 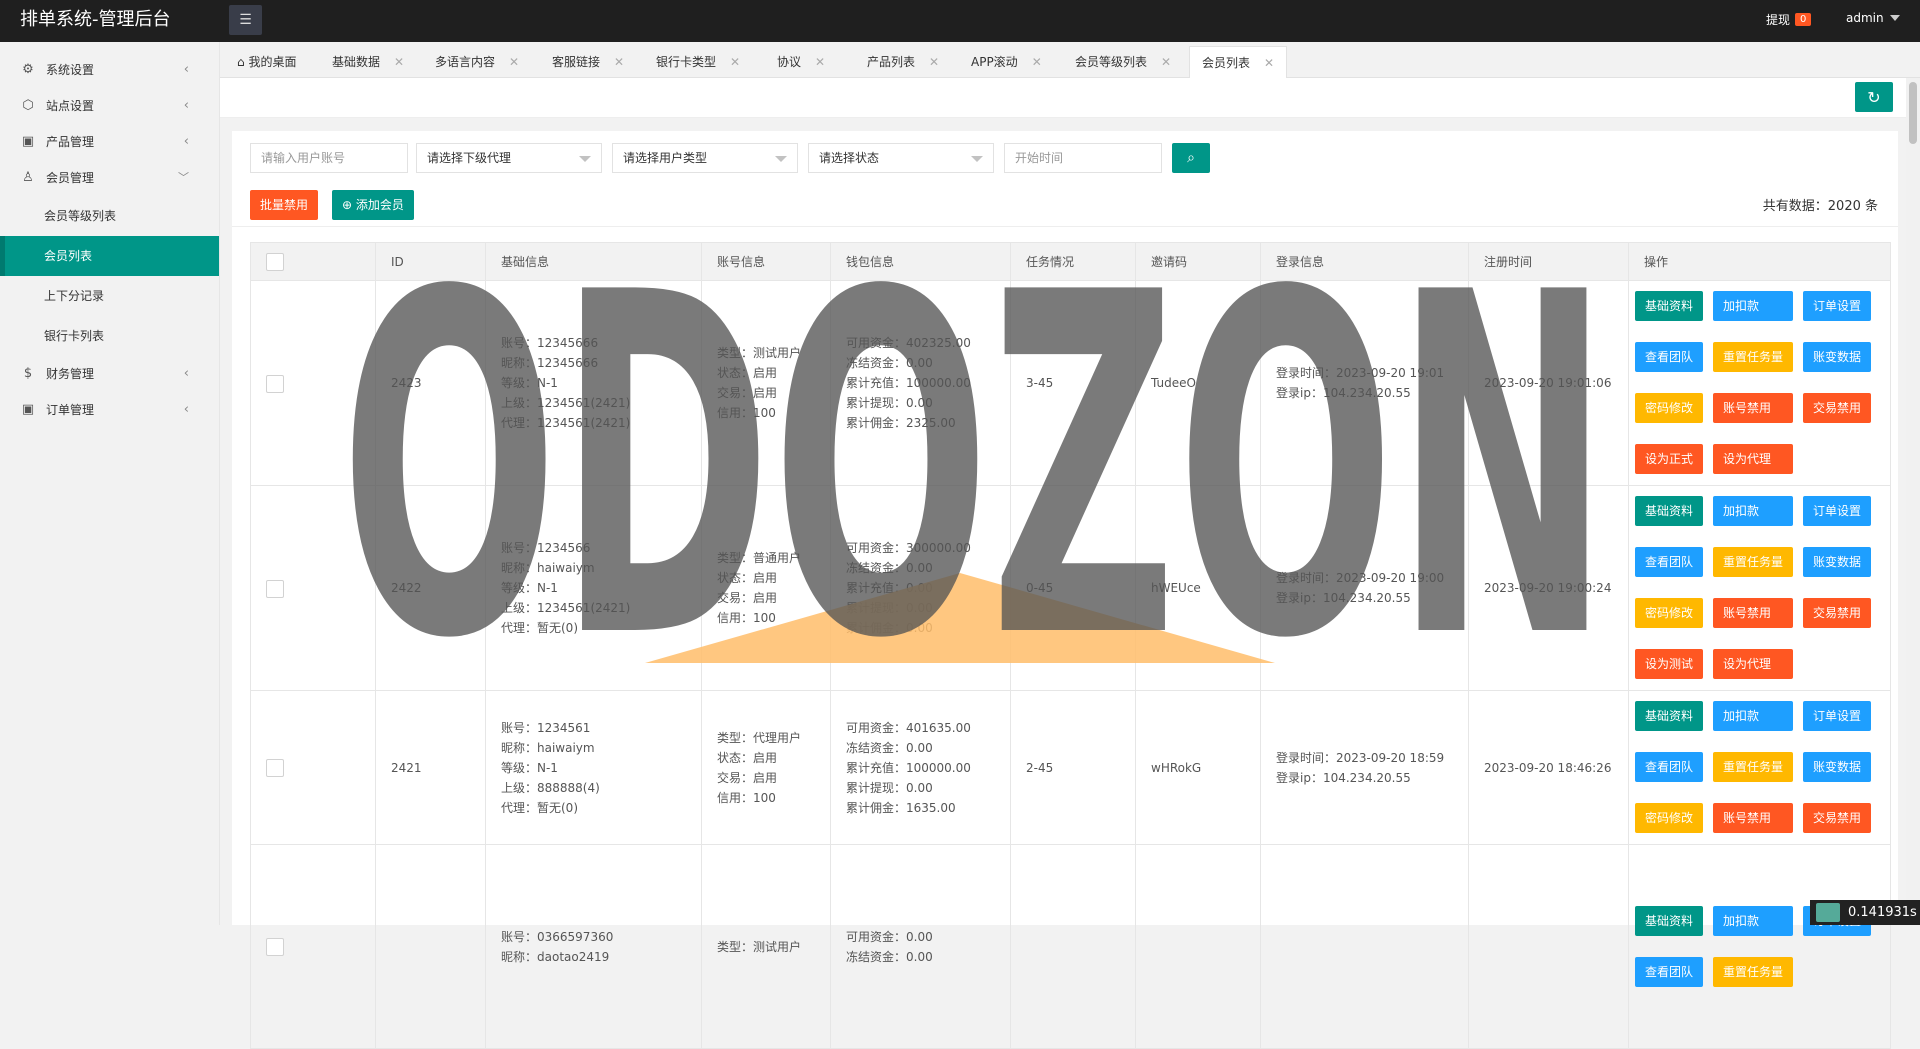 What do you see at coordinates (109, 178) in the screenshot?
I see `sidebar-item-member: ♙ 会员管理 ﹀` at bounding box center [109, 178].